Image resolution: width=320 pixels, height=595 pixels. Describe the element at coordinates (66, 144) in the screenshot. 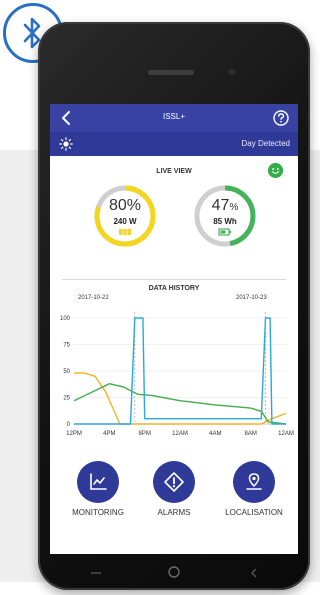

I see `sun-icon` at that location.